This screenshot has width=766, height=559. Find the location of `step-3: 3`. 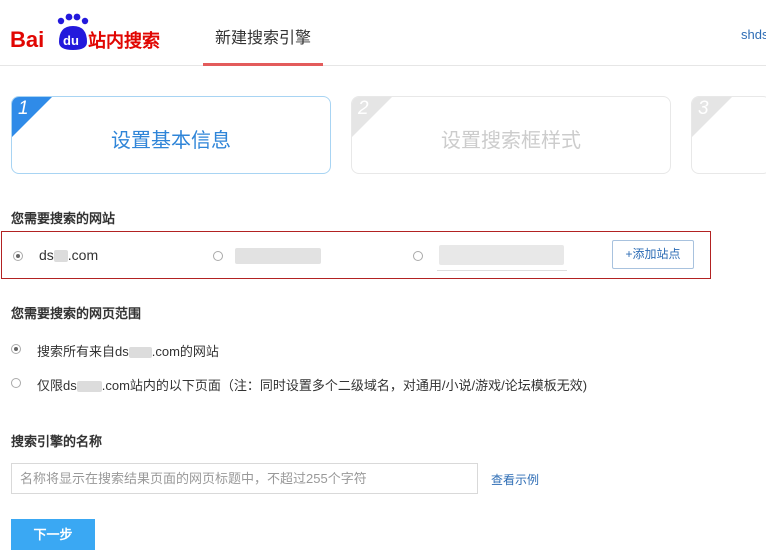

step-3: 3 is located at coordinates (728, 135).